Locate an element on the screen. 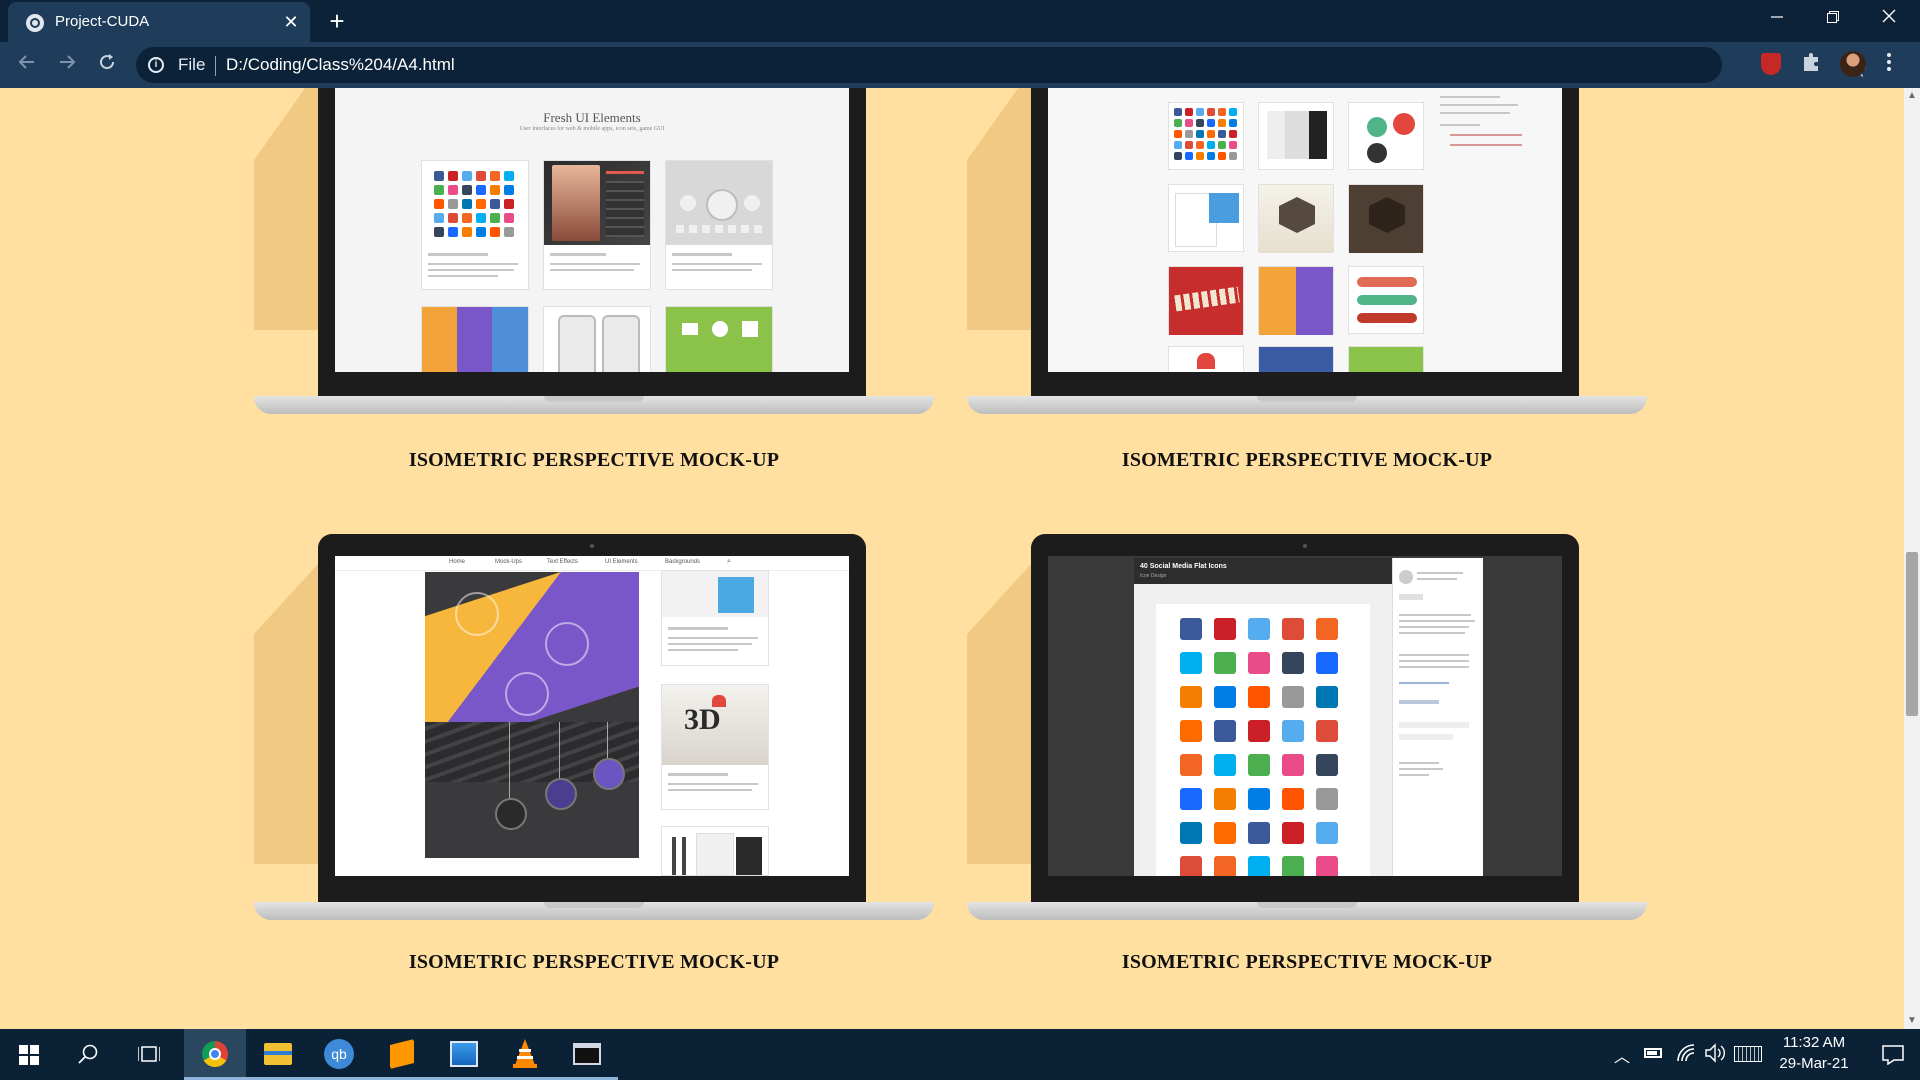 The width and height of the screenshot is (1920, 1080). laptop-screen: 40 Social Media Flat Icons Icon Design is located at coordinates (1305, 716).